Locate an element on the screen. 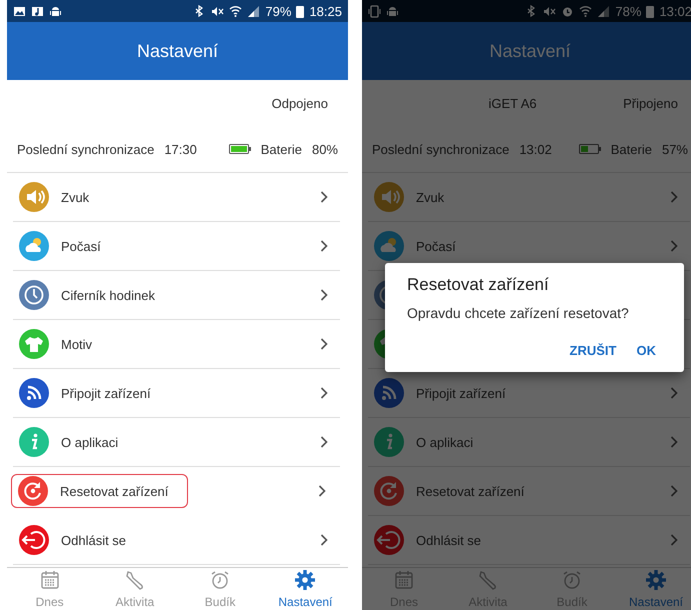  clock-time: 13:02 is located at coordinates (675, 11).